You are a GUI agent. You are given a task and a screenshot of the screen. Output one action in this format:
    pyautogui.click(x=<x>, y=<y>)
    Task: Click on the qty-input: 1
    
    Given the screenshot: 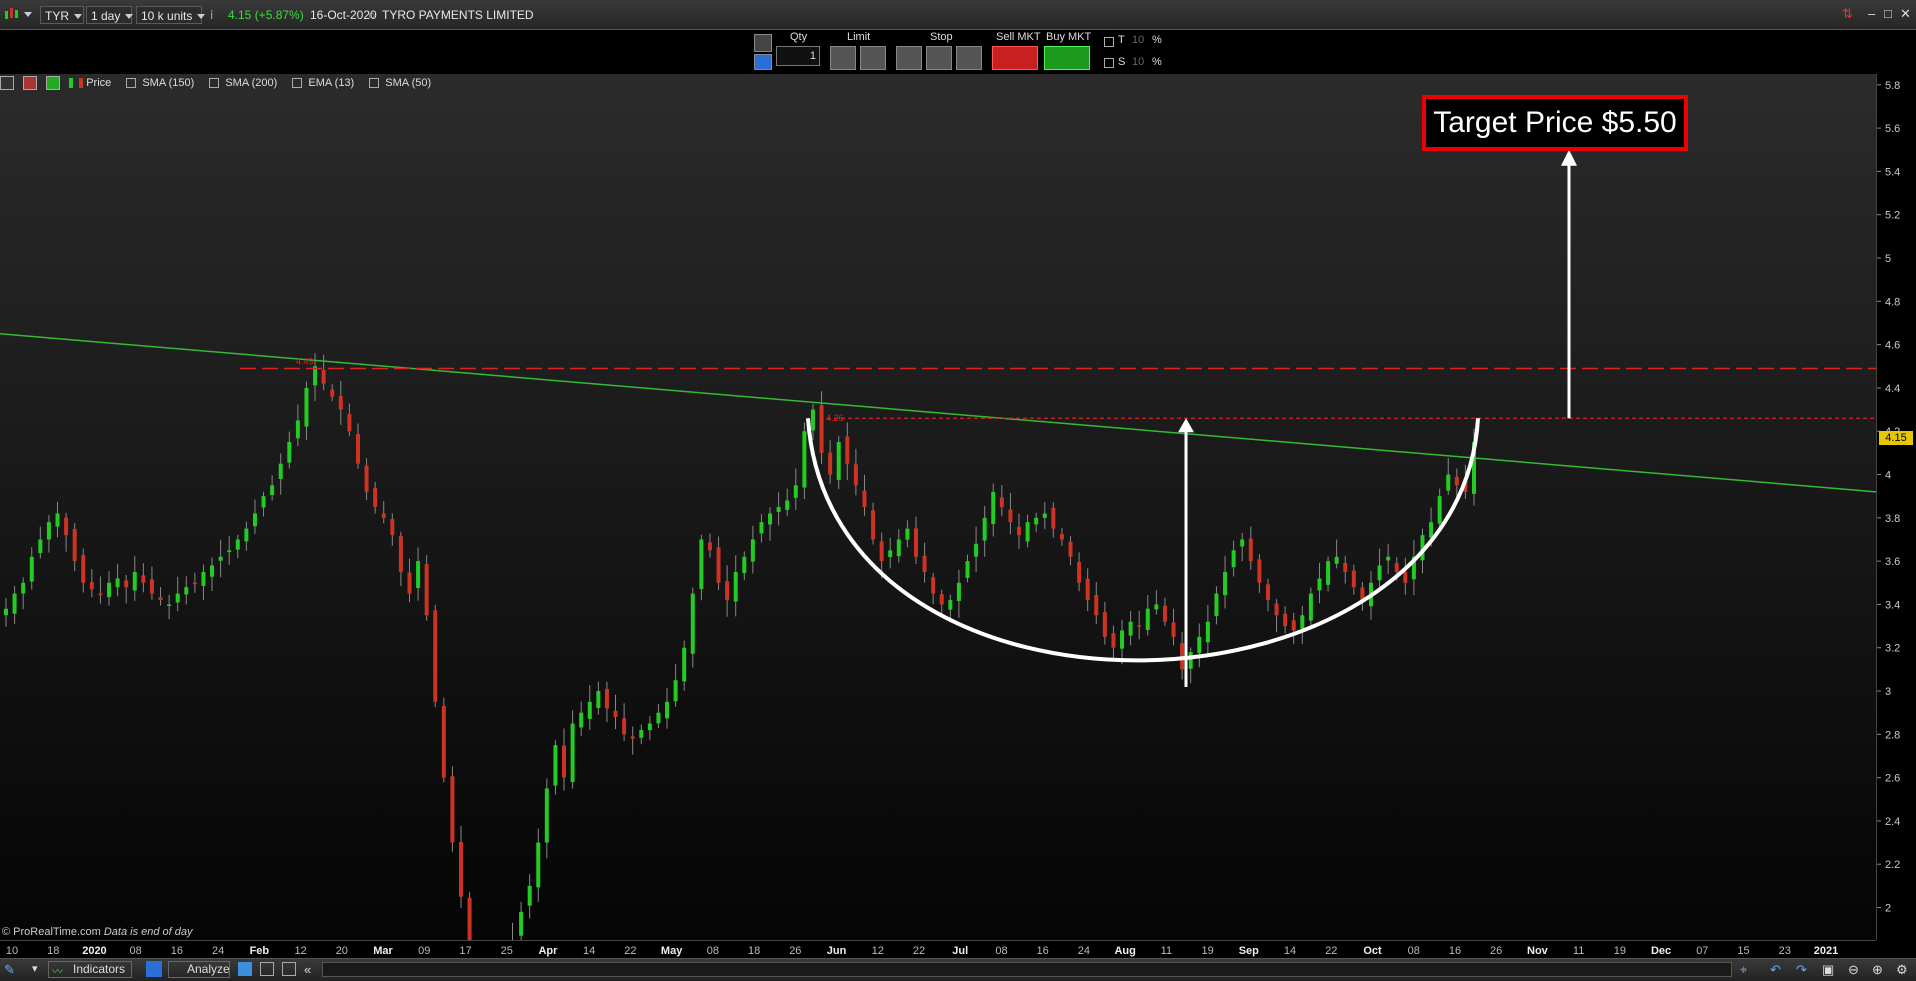 What is the action you would take?
    pyautogui.click(x=798, y=56)
    